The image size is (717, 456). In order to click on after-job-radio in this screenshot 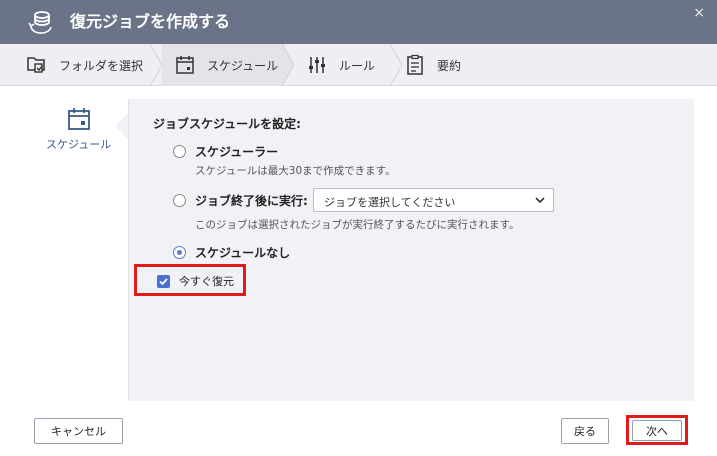, I will do `click(179, 200)`.